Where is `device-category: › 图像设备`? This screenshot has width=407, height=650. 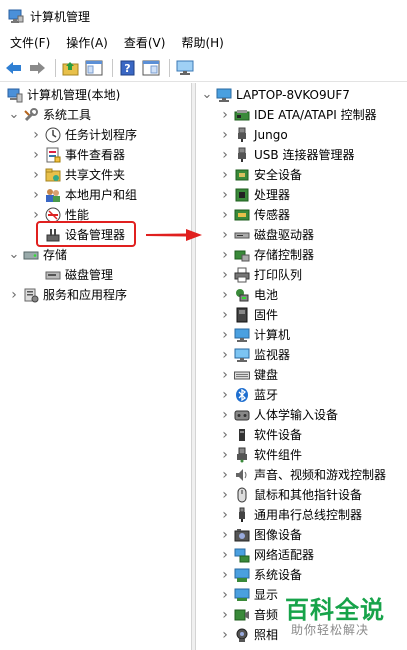 device-category: › 图像设备 is located at coordinates (260, 535).